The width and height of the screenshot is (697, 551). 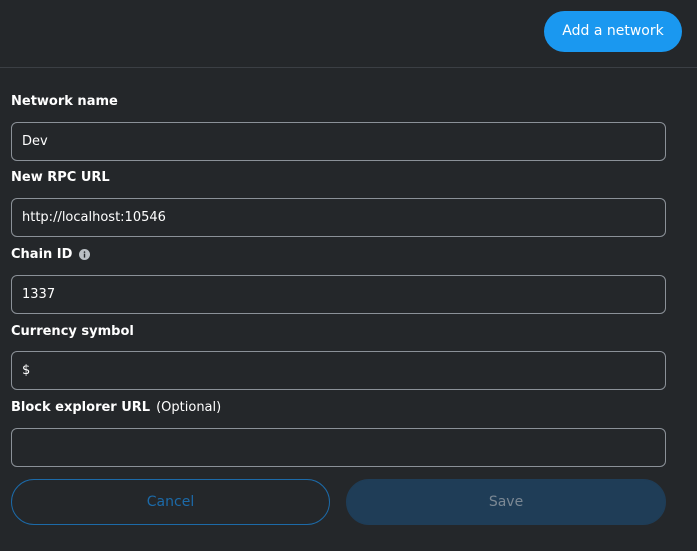 I want to click on cancel-button: Cancel, so click(x=170, y=502).